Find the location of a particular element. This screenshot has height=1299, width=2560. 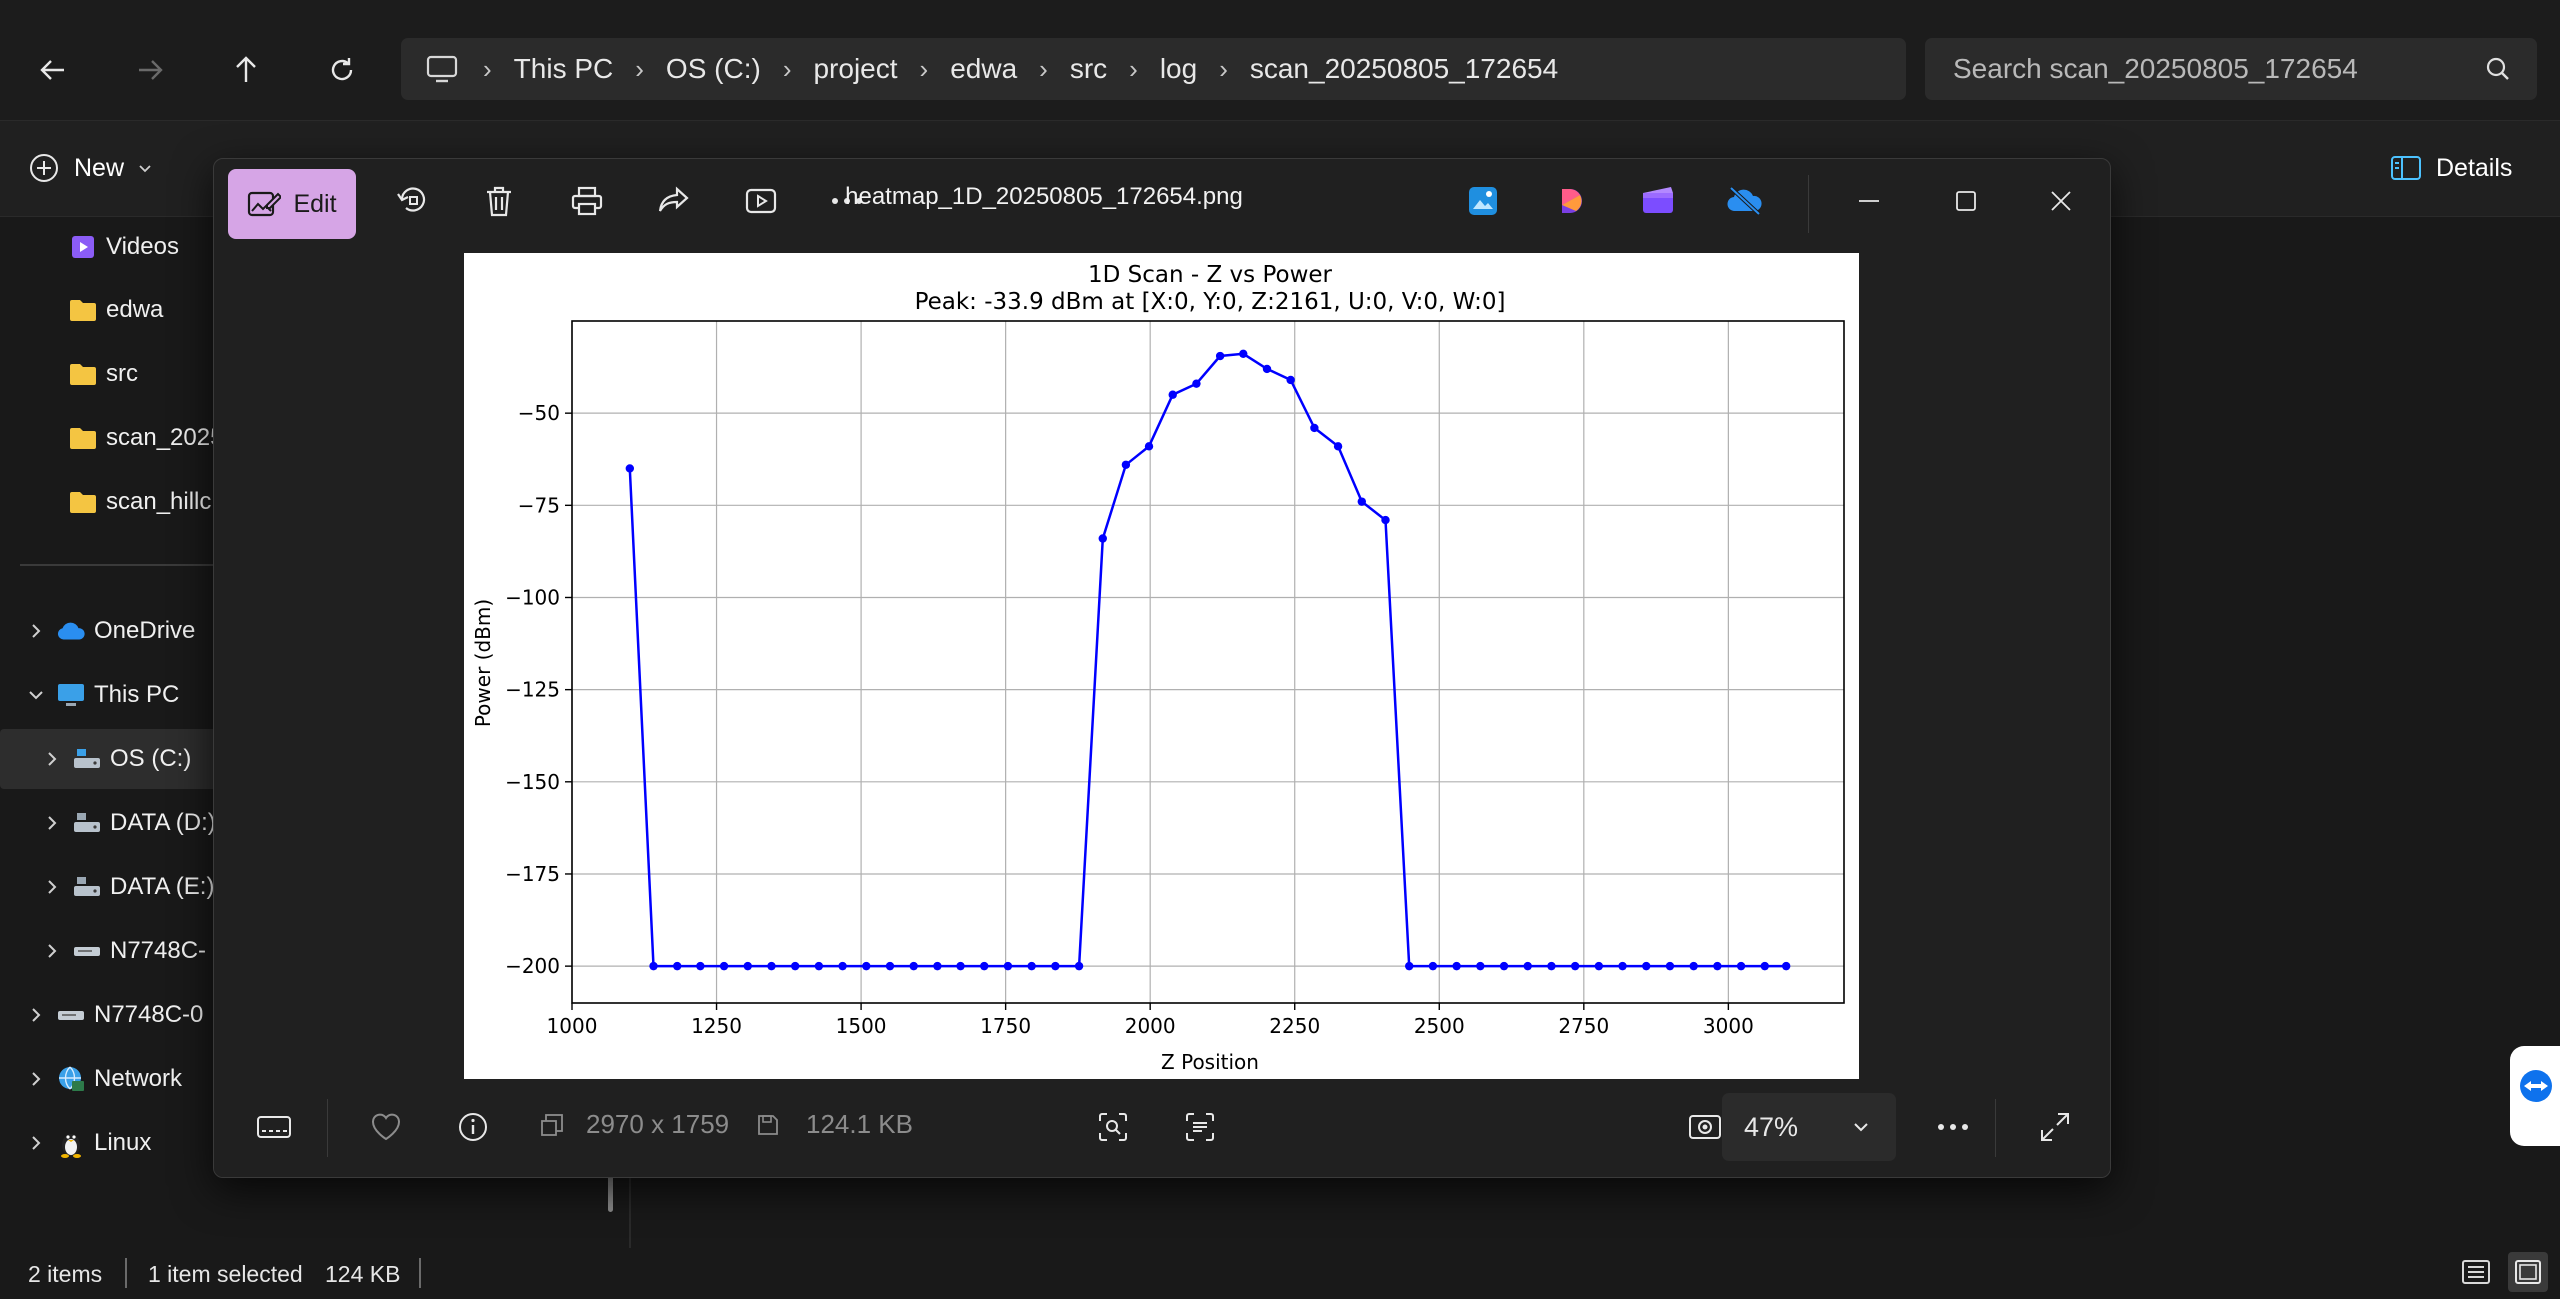

breadcrumb-item: This PC is located at coordinates (564, 69).